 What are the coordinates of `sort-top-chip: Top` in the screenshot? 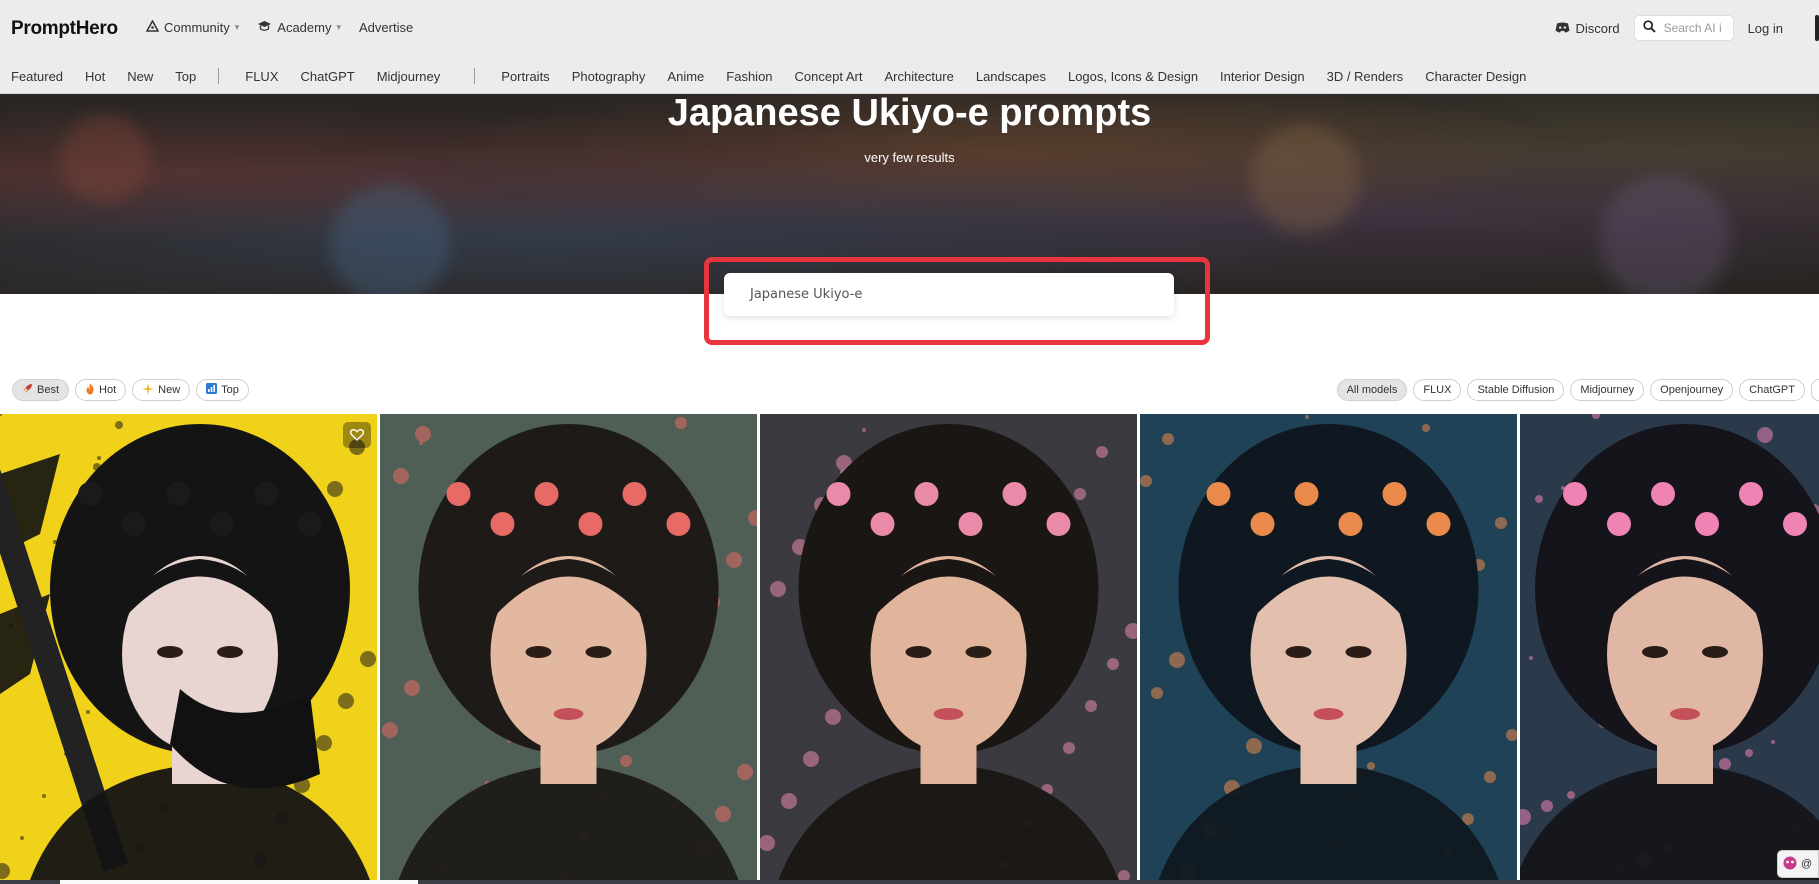 It's located at (222, 390).